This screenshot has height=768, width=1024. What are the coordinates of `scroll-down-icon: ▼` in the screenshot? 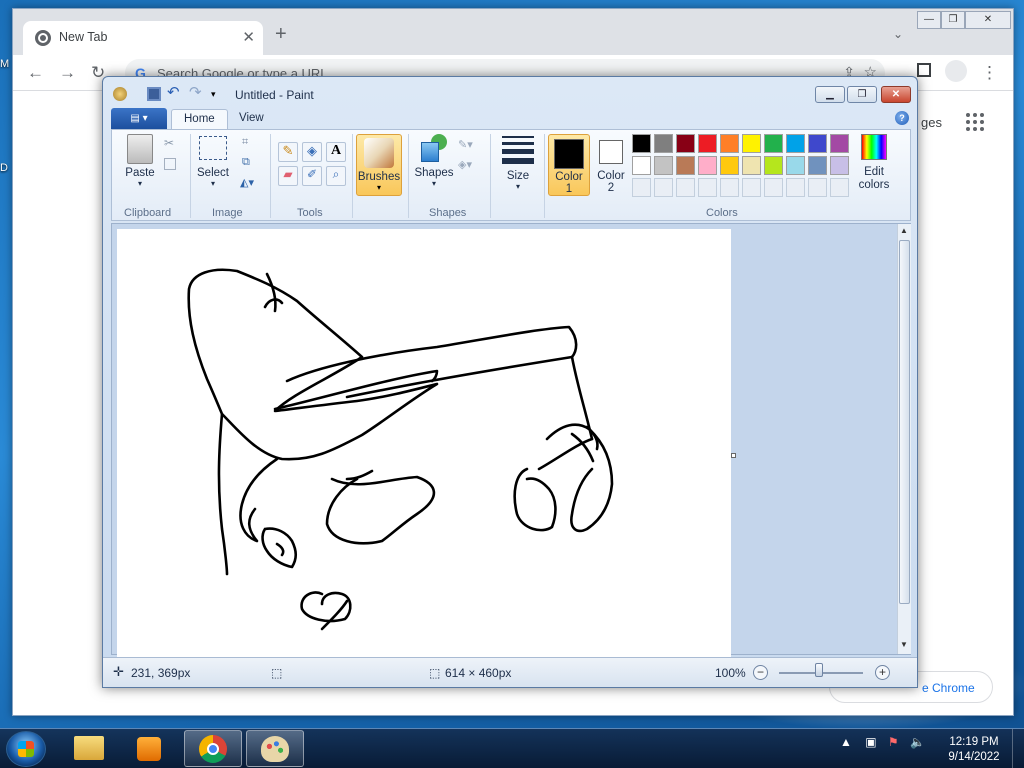 It's located at (904, 644).